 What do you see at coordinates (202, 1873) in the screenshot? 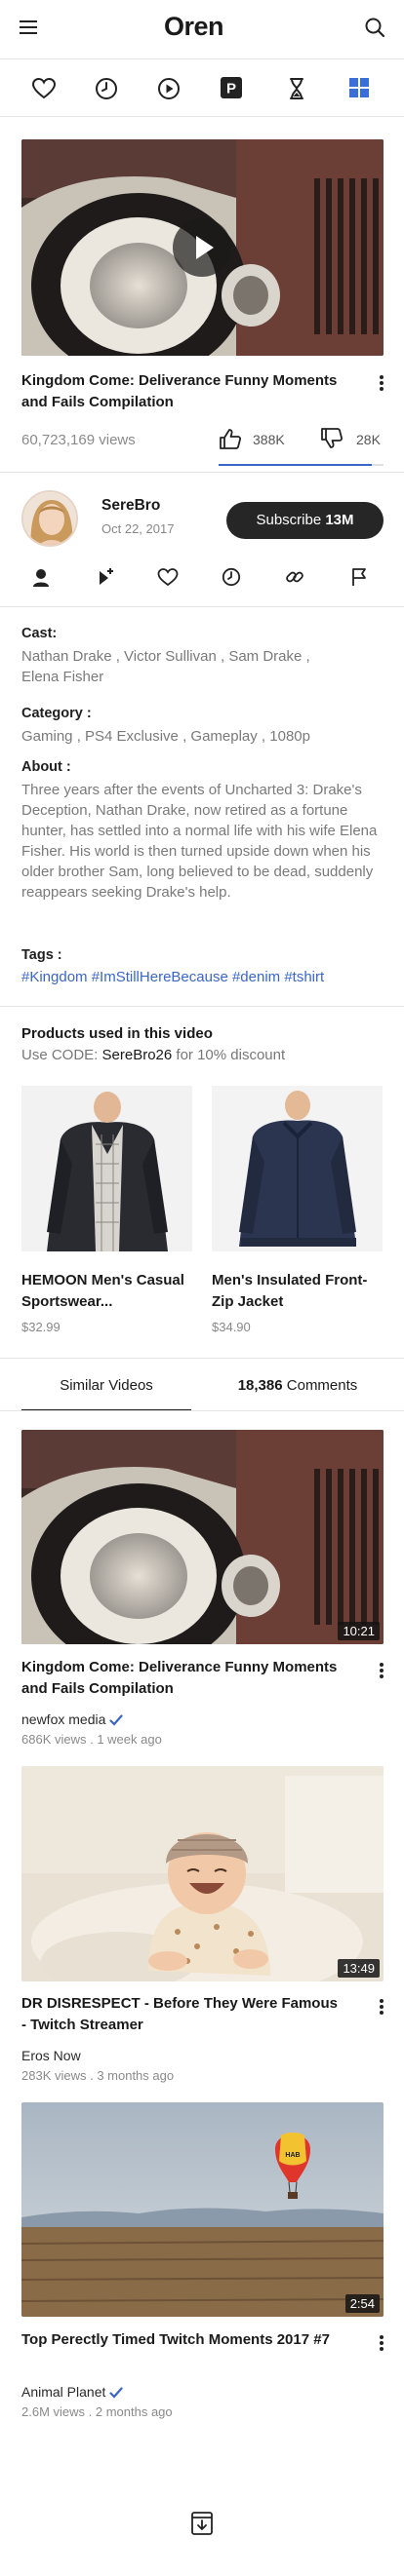
I see `video-thumbnail: 13:49` at bounding box center [202, 1873].